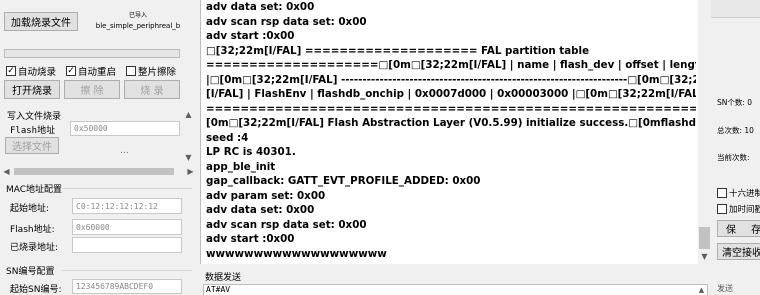 The width and height of the screenshot is (760, 295). I want to click on loaded-status: 已导入, so click(137, 15).